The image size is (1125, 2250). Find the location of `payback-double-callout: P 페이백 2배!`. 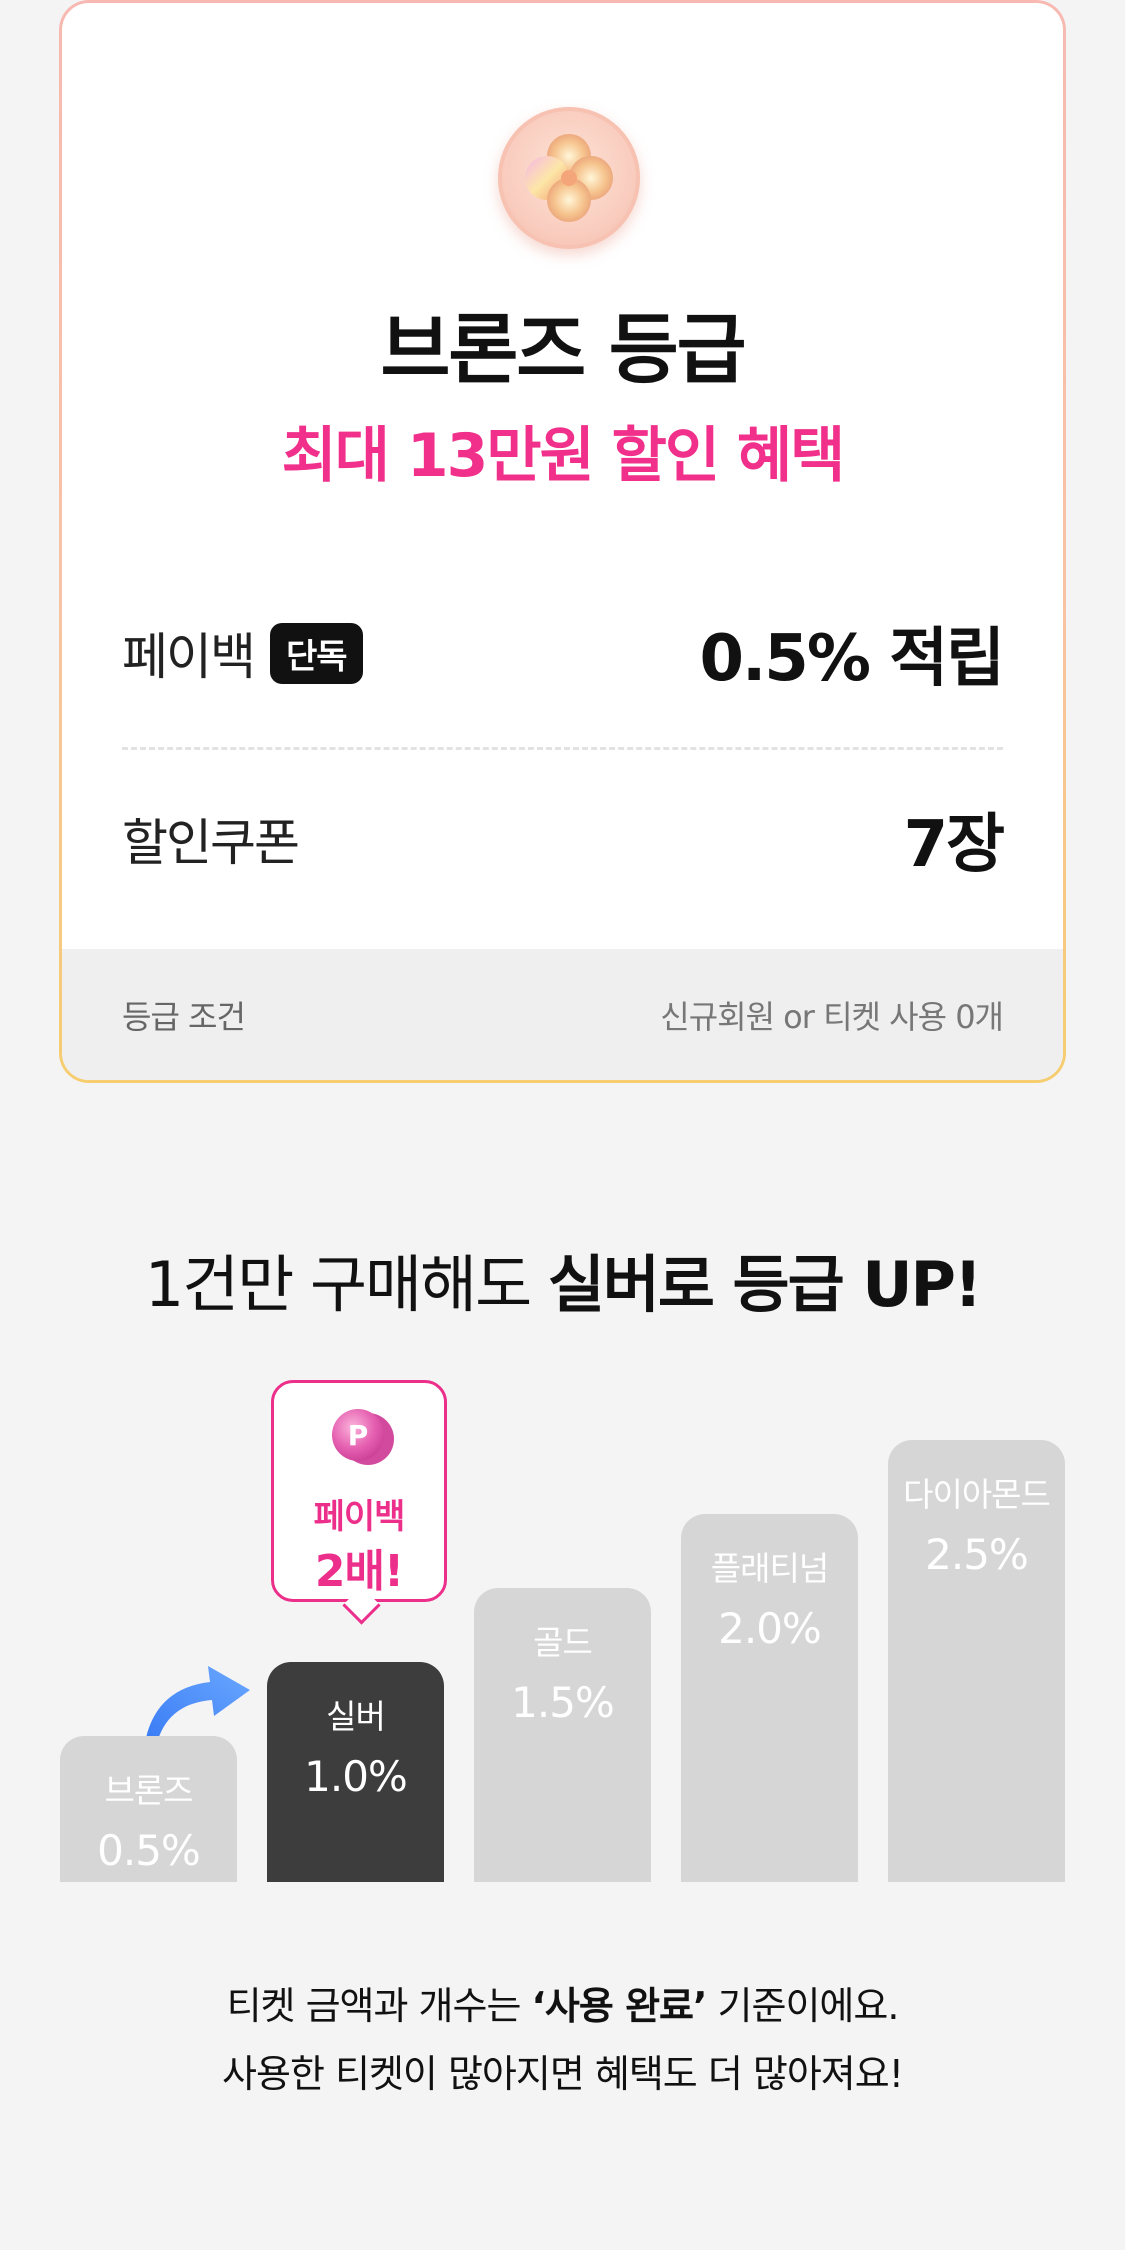

payback-double-callout: P 페이백 2배! is located at coordinates (359, 1491).